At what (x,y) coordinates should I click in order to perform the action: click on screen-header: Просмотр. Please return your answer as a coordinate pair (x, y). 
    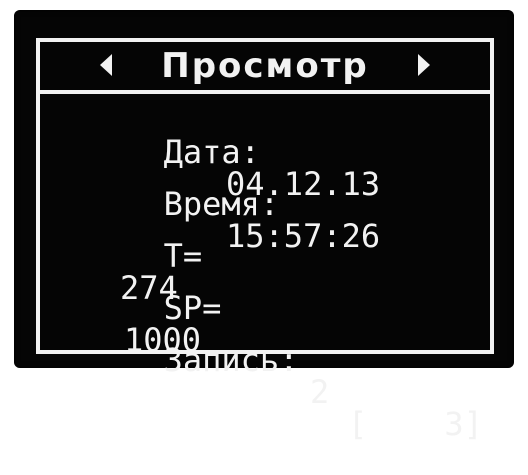
    Looking at the image, I should click on (265, 68).